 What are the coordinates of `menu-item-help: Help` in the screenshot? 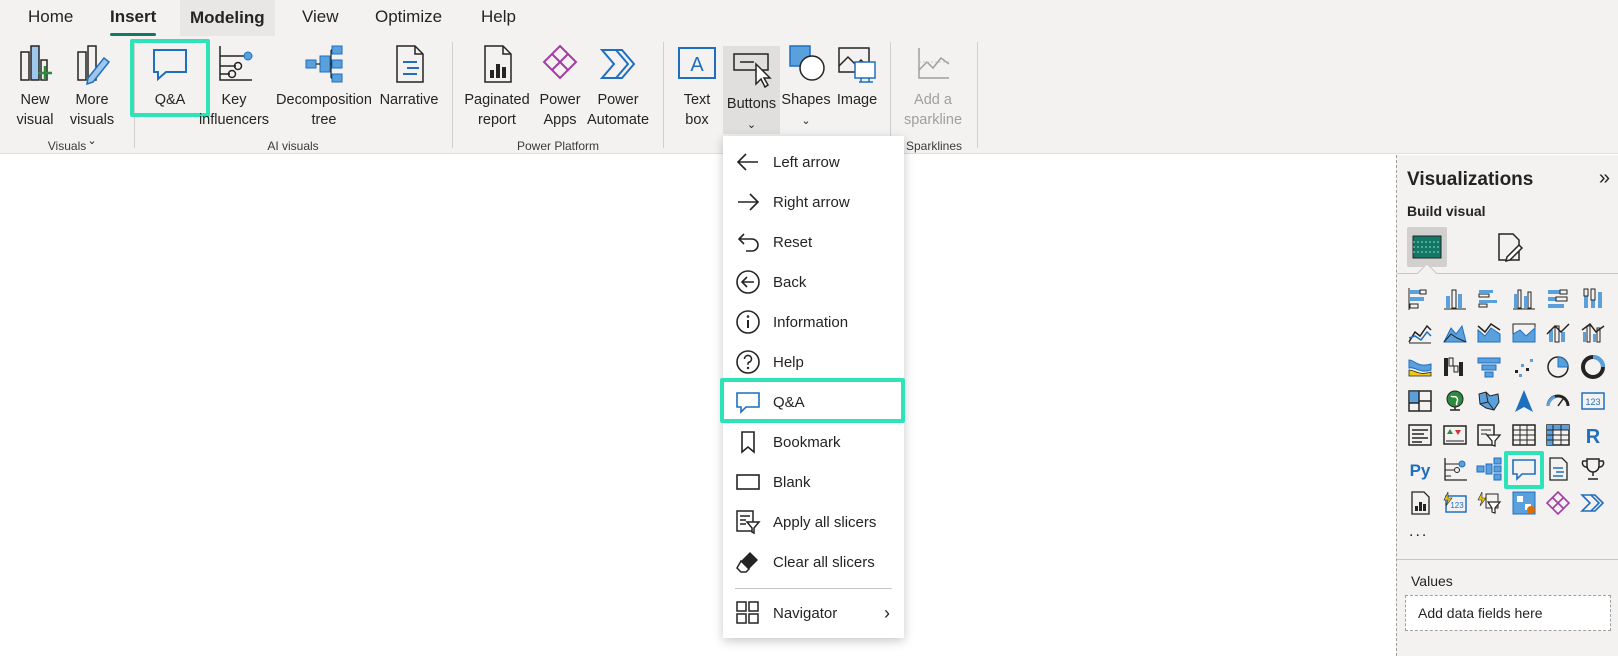 It's located at (813, 362).